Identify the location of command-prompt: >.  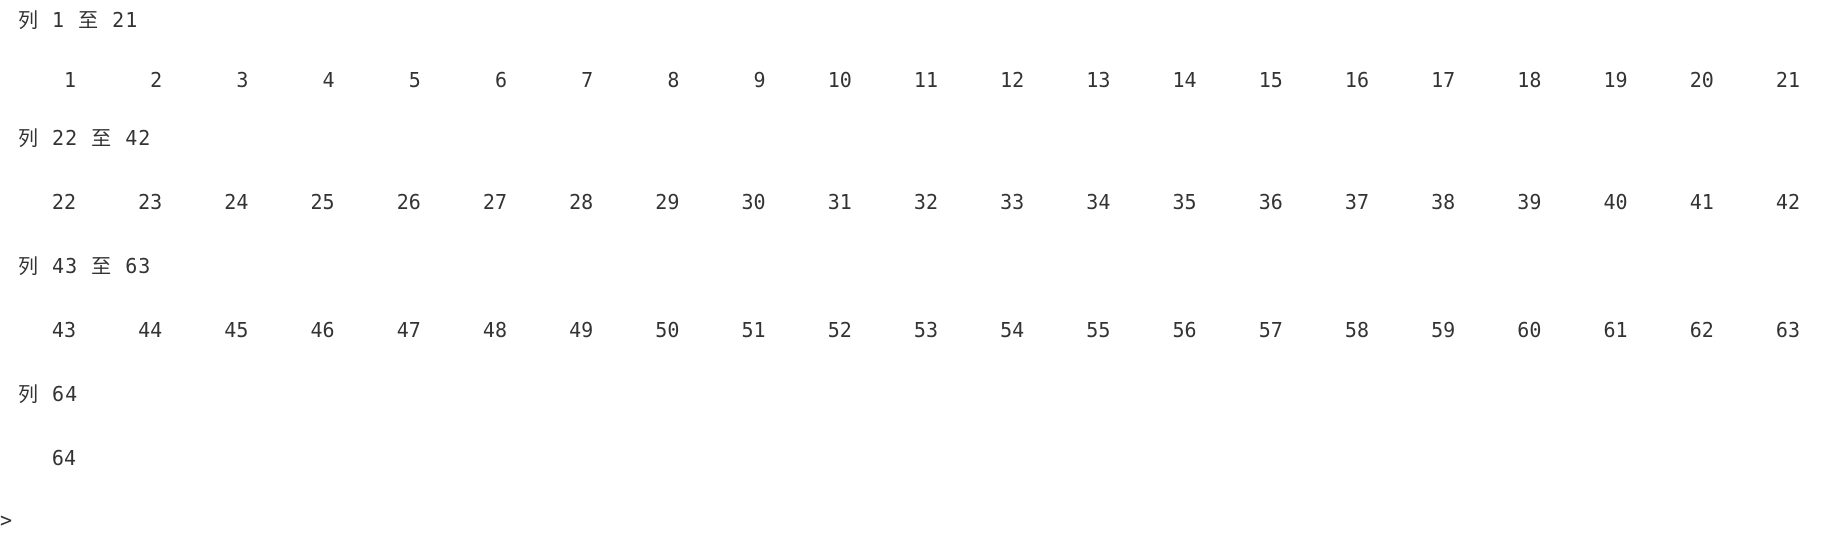
(6, 520).